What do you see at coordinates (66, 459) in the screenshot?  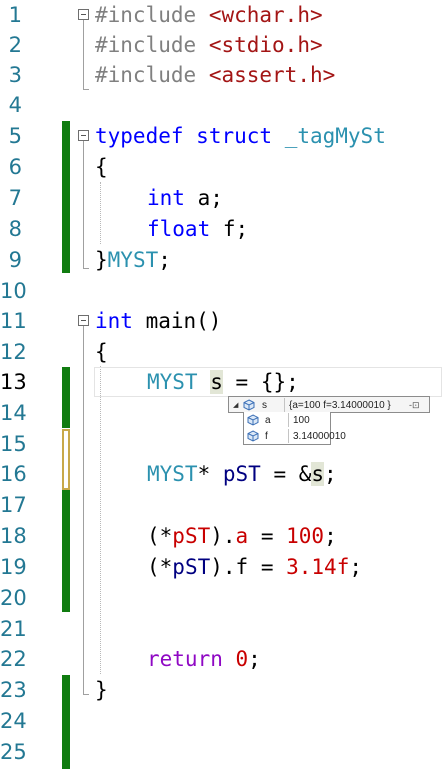 I see `change-bar-unsaved` at bounding box center [66, 459].